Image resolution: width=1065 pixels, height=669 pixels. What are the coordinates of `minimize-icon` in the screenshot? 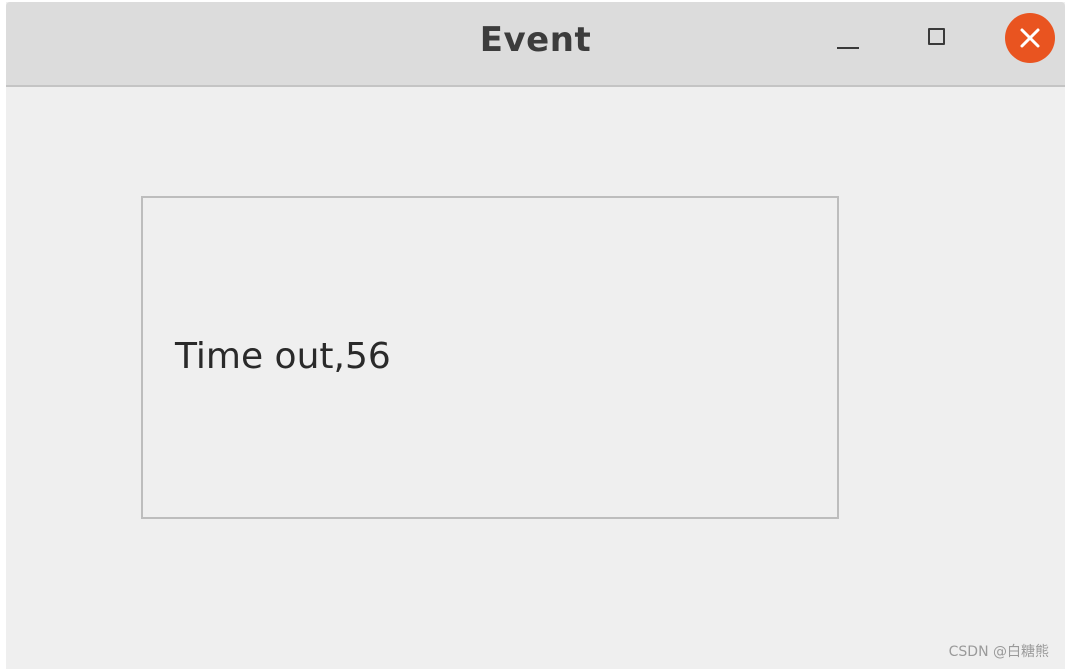 It's located at (848, 48).